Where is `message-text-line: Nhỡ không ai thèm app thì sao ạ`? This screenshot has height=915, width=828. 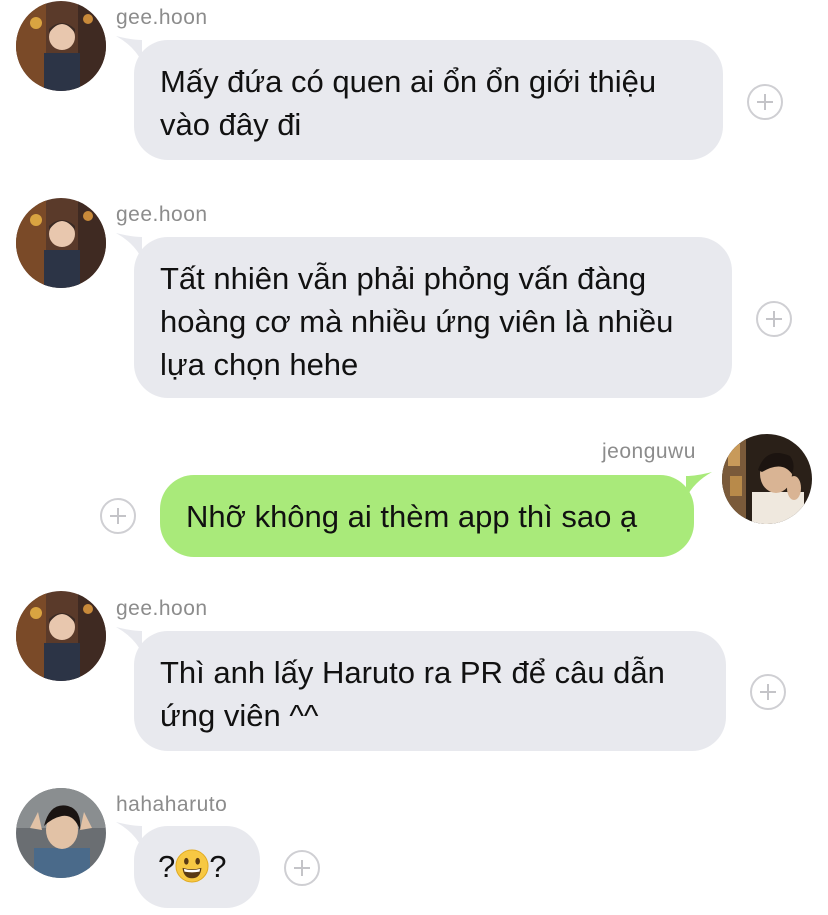 message-text-line: Nhỡ không ai thèm app thì sao ạ is located at coordinates (412, 516).